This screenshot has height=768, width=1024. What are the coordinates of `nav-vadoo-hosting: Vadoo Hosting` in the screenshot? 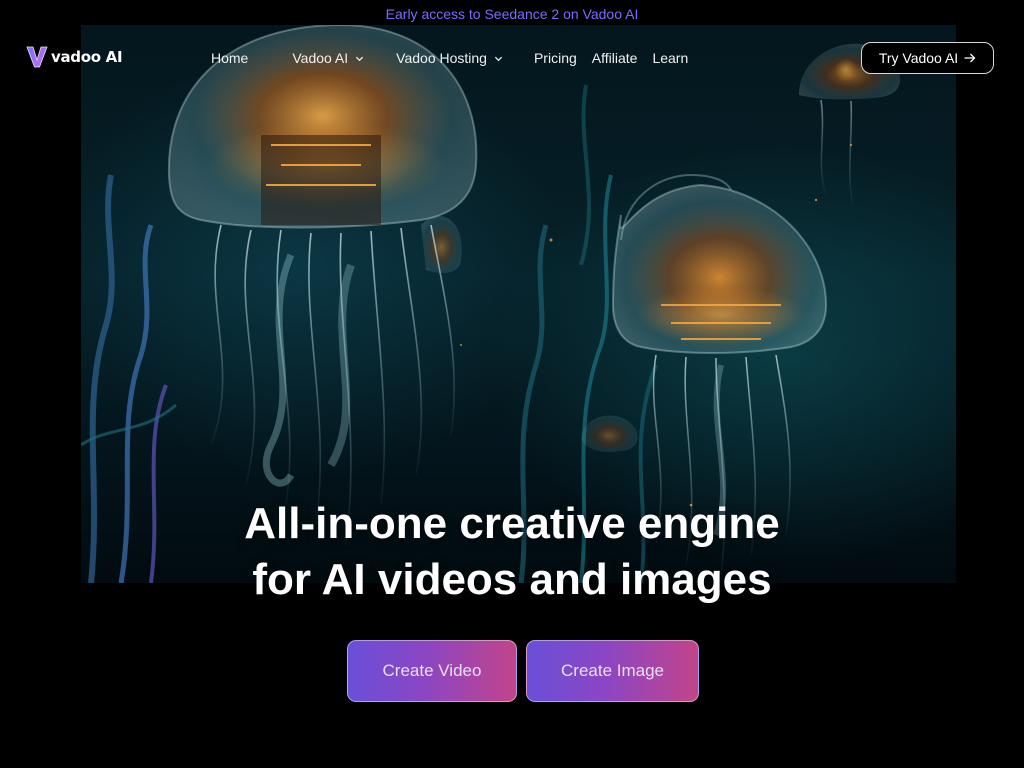 It's located at (449, 58).